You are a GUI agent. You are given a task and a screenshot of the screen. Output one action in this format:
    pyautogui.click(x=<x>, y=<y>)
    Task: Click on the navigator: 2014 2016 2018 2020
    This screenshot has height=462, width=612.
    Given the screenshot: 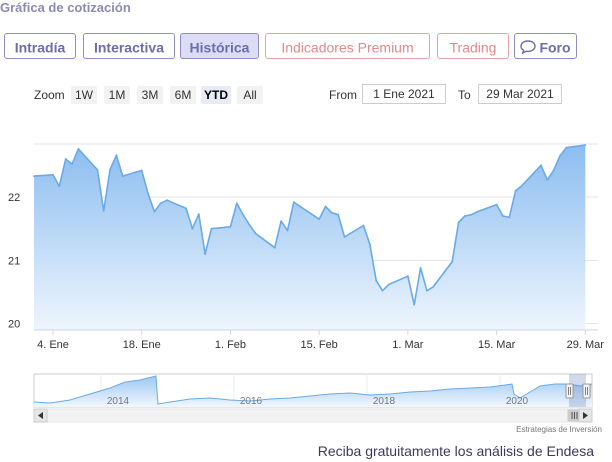 What is the action you would take?
    pyautogui.click(x=313, y=398)
    